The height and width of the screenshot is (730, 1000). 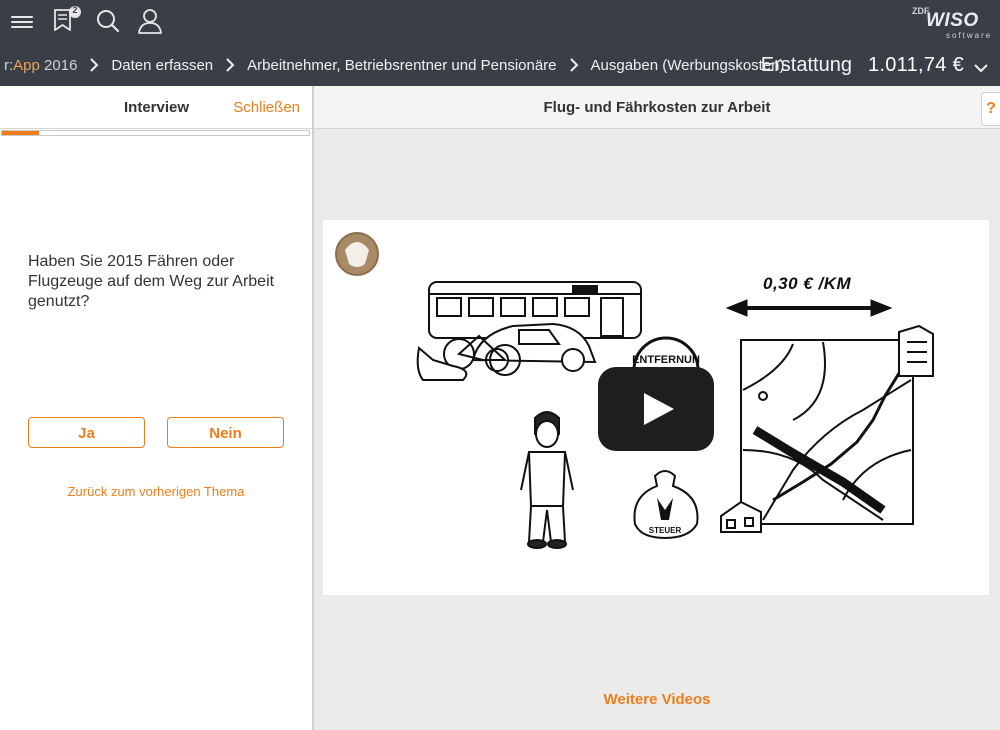 What do you see at coordinates (807, 283) in the screenshot?
I see `rate-per-km-label: 0,30 € /KM` at bounding box center [807, 283].